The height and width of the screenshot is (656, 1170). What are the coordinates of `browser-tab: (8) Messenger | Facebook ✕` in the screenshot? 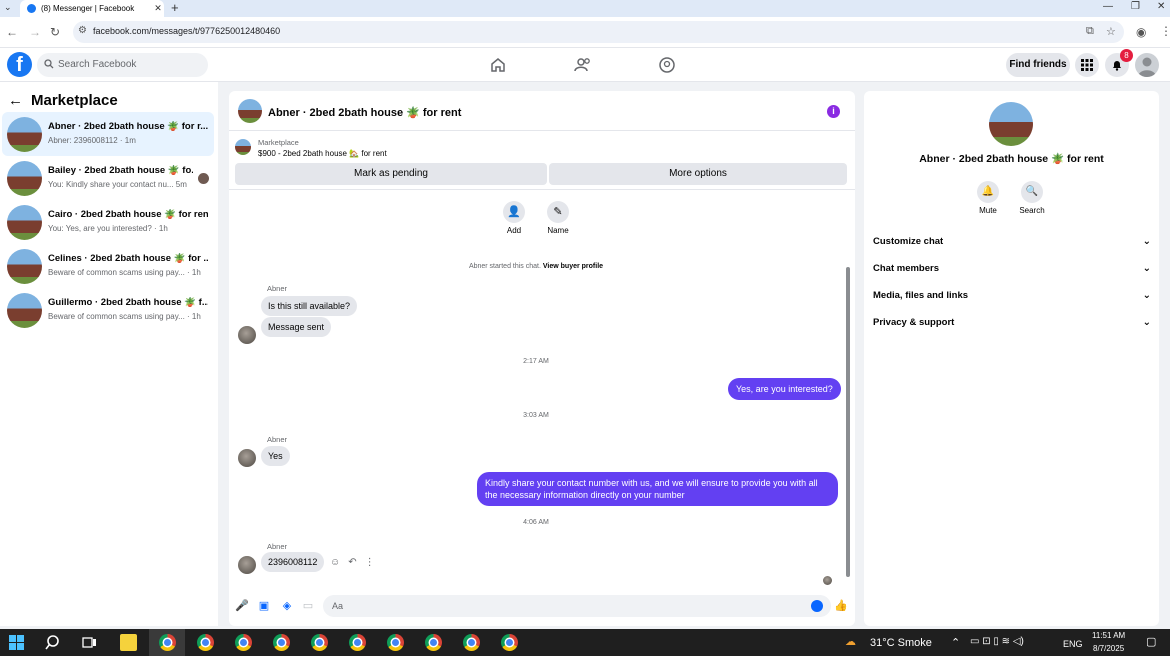 It's located at (92, 8).